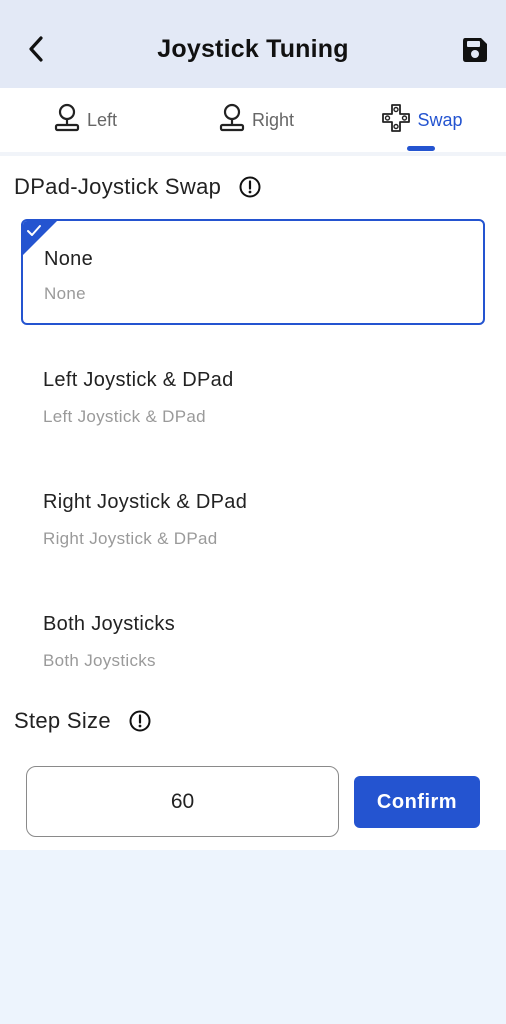  Describe the element at coordinates (69, 259) in the screenshot. I see `option-title: None` at that location.